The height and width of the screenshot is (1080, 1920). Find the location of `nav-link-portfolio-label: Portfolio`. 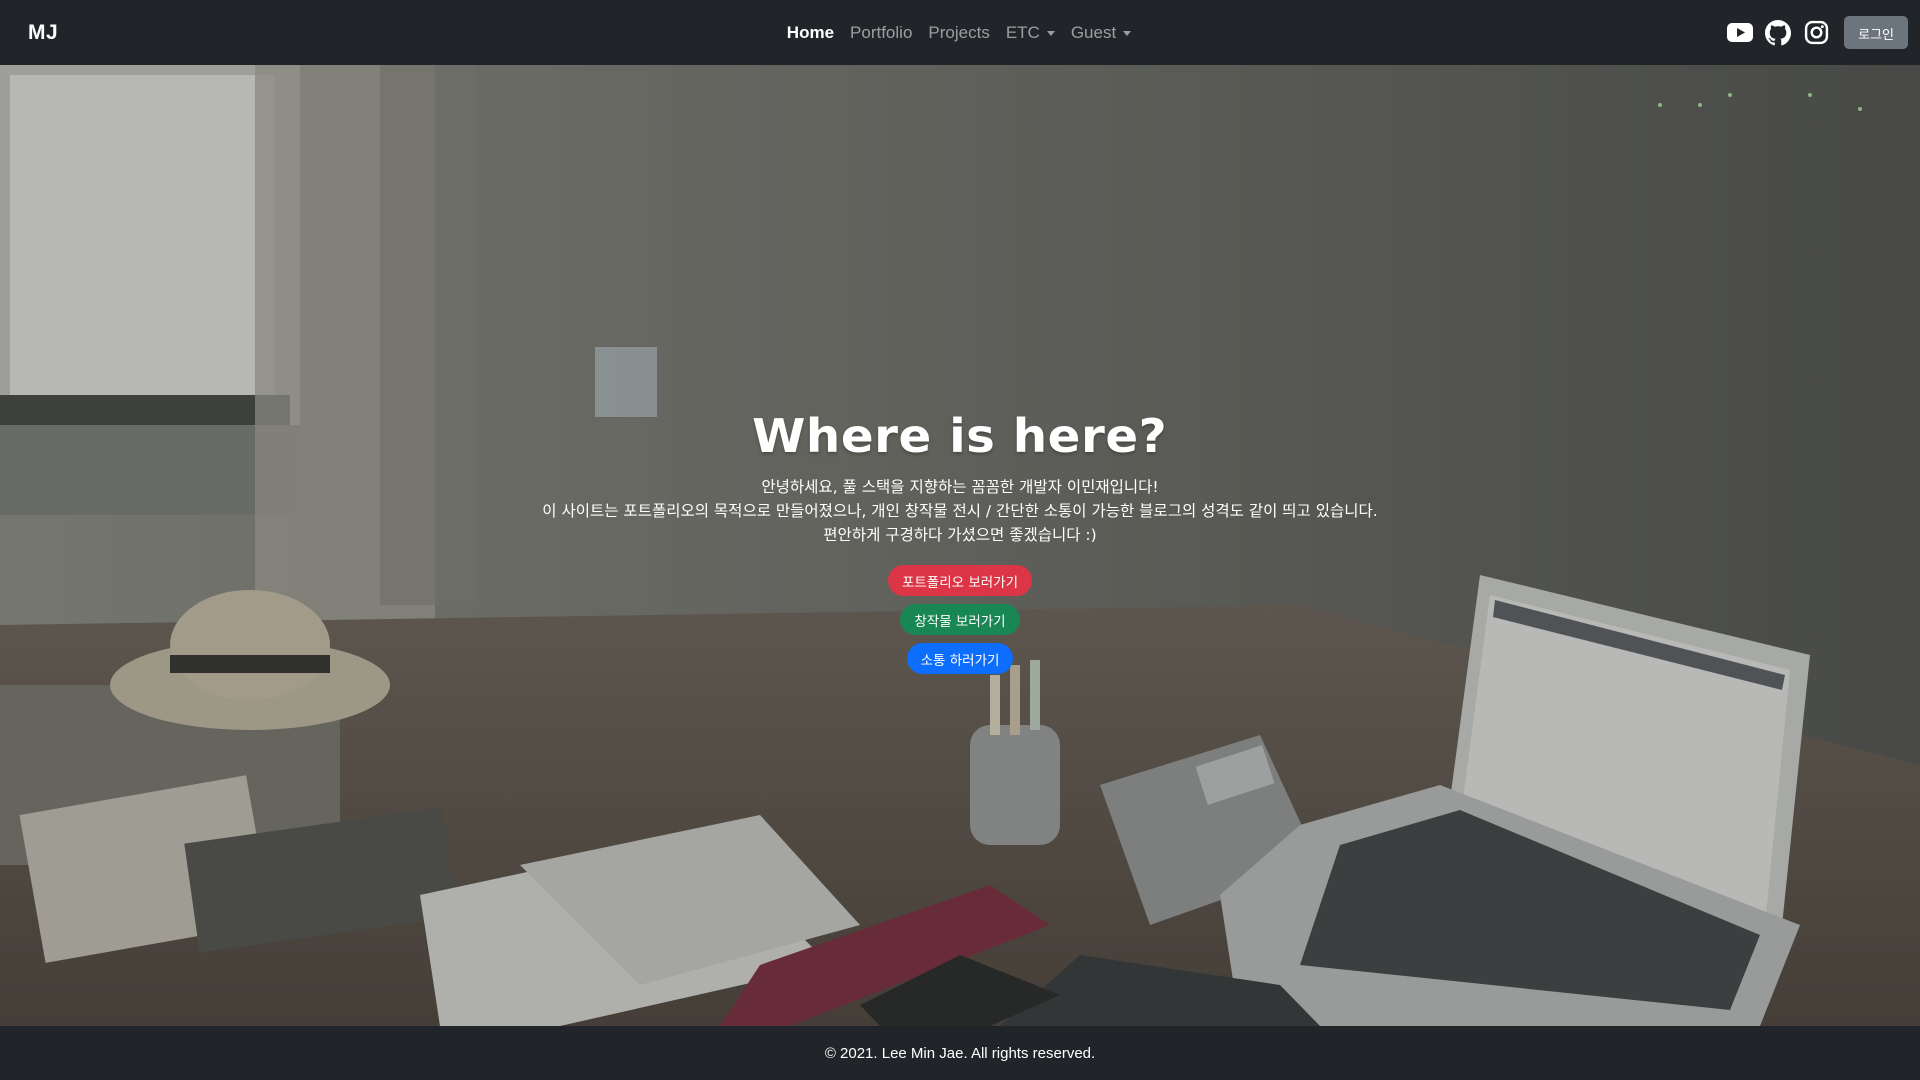

nav-link-portfolio-label: Portfolio is located at coordinates (881, 32).